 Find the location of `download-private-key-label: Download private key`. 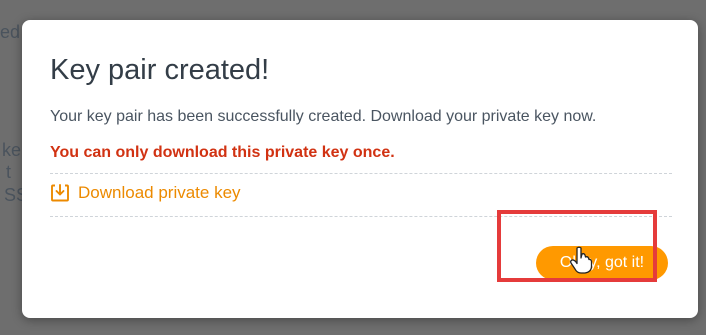

download-private-key-label: Download private key is located at coordinates (159, 192).